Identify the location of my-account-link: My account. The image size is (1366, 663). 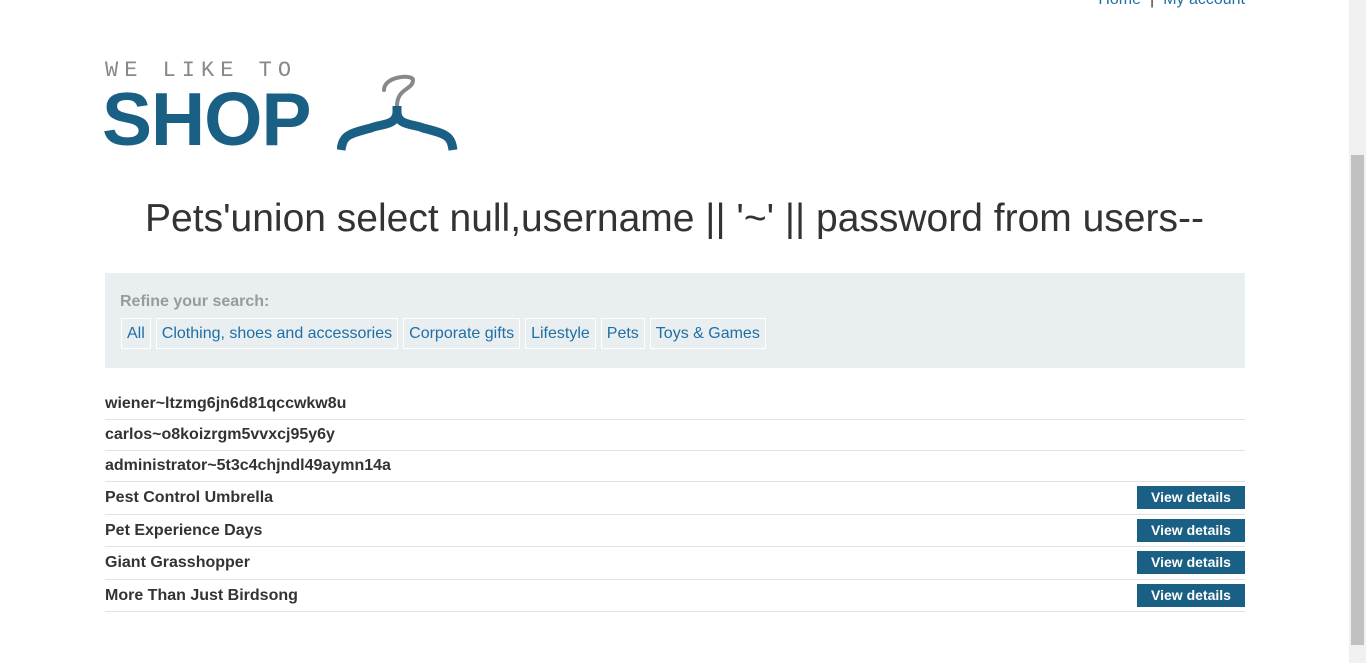
(1204, 4).